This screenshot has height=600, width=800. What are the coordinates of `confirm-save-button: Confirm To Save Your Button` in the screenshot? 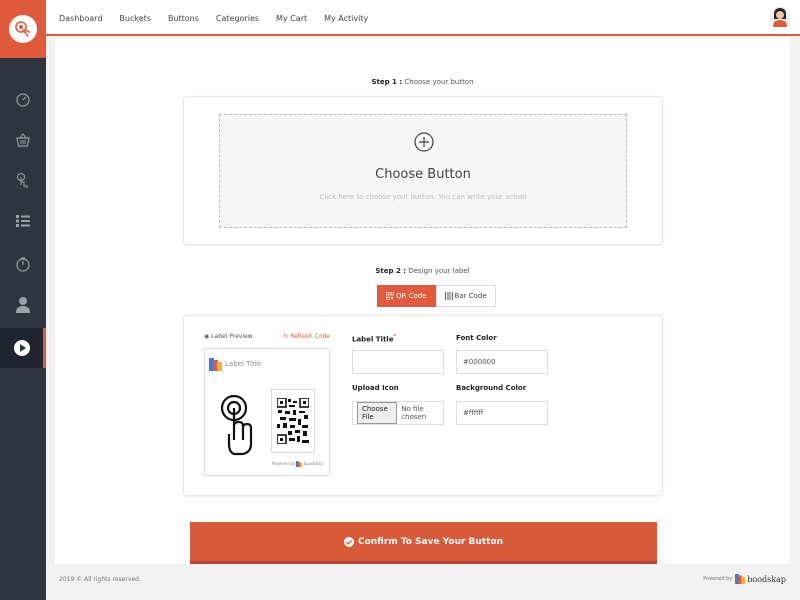 It's located at (423, 543).